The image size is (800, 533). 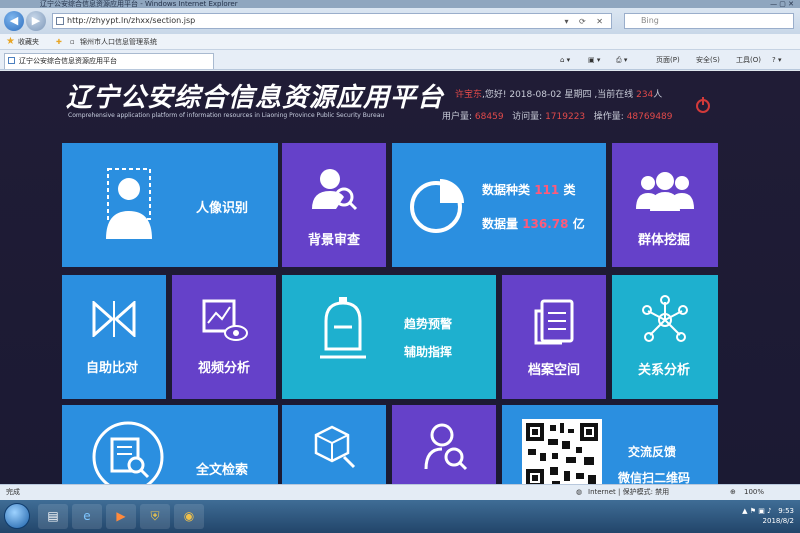 I want to click on video-analysis-icon, so click(x=225, y=320).